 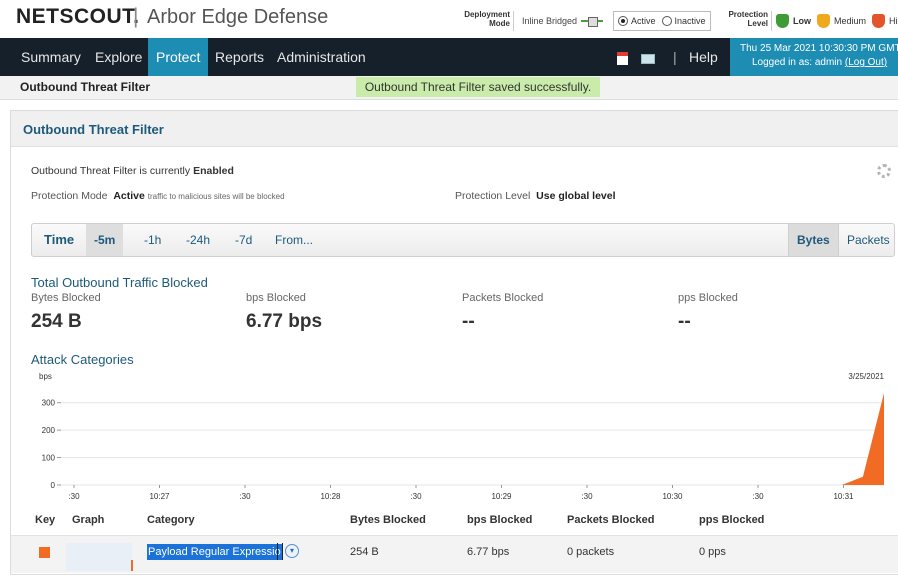 What do you see at coordinates (321, 57) in the screenshot?
I see `nav-administration: Administration` at bounding box center [321, 57].